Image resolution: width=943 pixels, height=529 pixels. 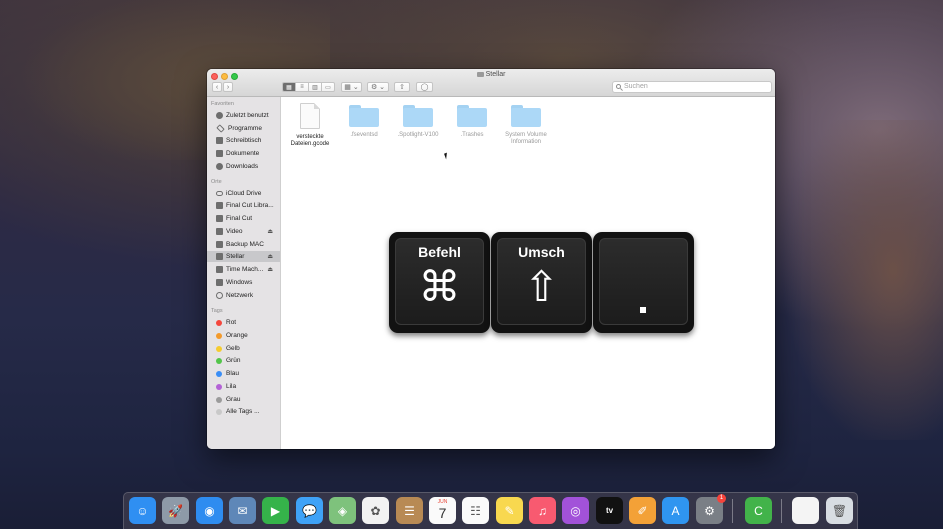 I want to click on dock-glyph: 🚀, so click(x=175, y=510).